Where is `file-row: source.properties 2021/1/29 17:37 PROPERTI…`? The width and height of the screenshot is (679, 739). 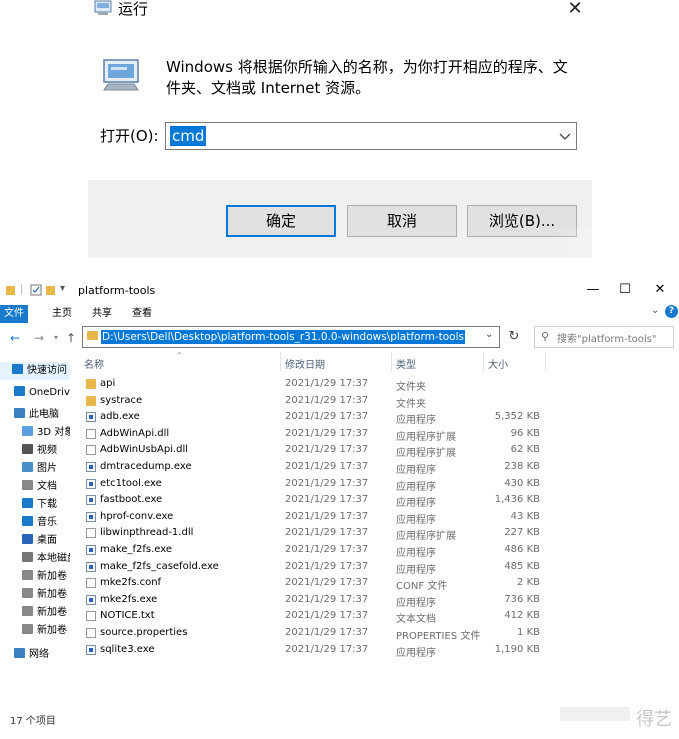
file-row: source.properties 2021/1/29 17:37 PROPERTI… is located at coordinates (314, 633).